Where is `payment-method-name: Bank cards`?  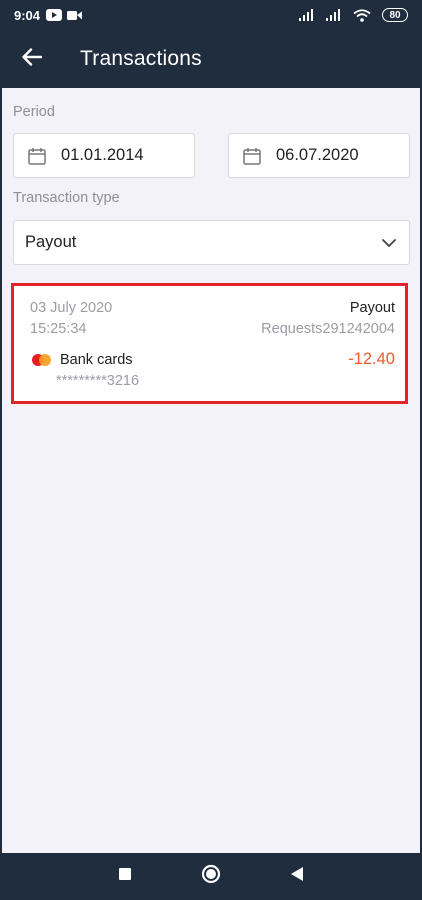 payment-method-name: Bank cards is located at coordinates (96, 360).